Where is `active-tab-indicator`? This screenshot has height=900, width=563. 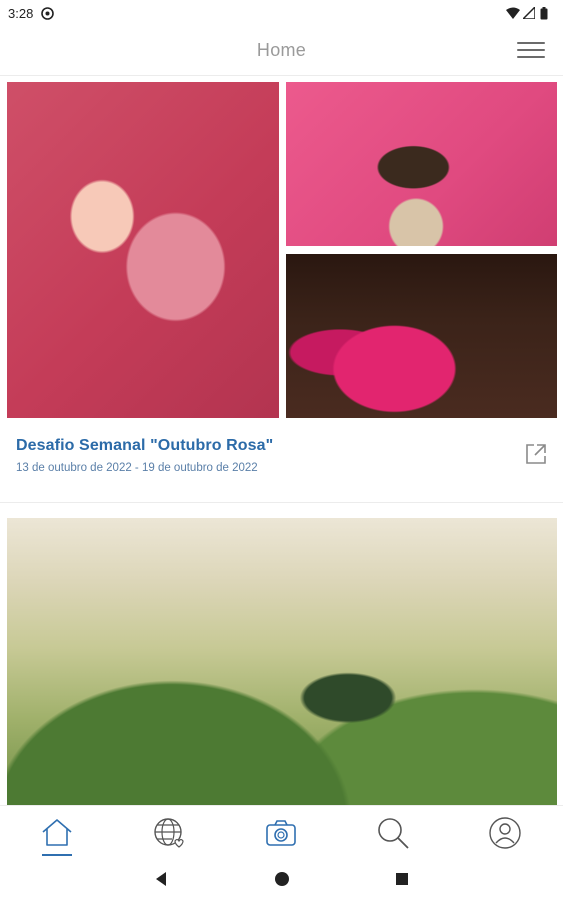
active-tab-indicator is located at coordinates (57, 855).